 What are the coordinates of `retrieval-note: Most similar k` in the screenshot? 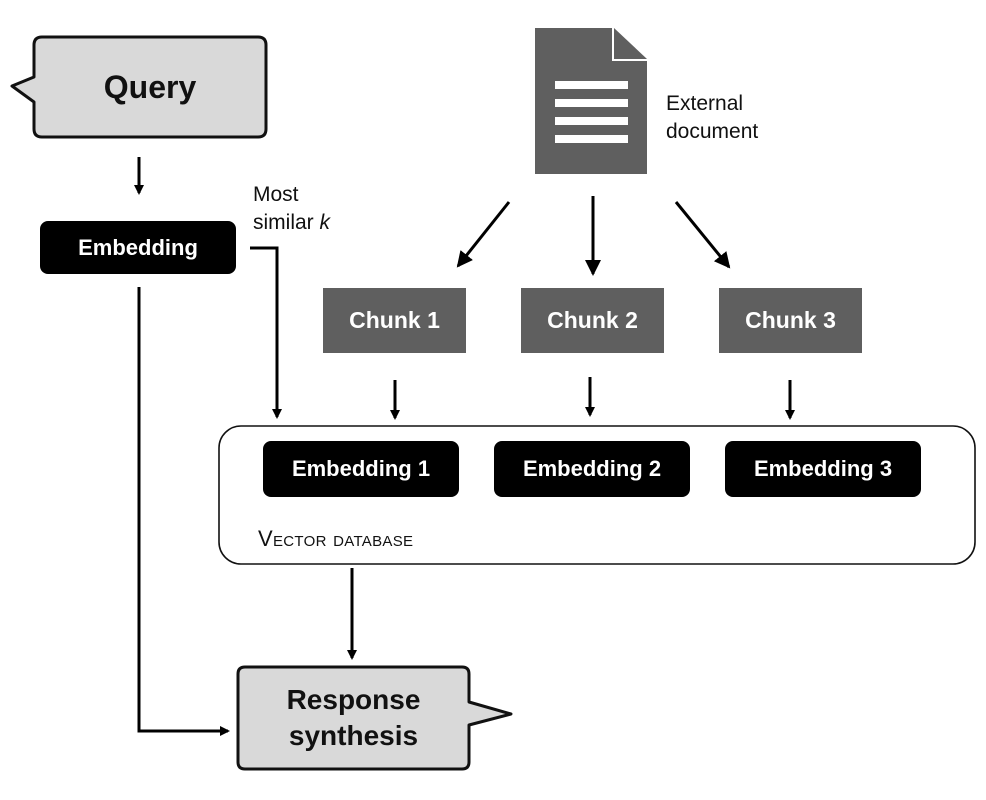 It's located at (291, 209).